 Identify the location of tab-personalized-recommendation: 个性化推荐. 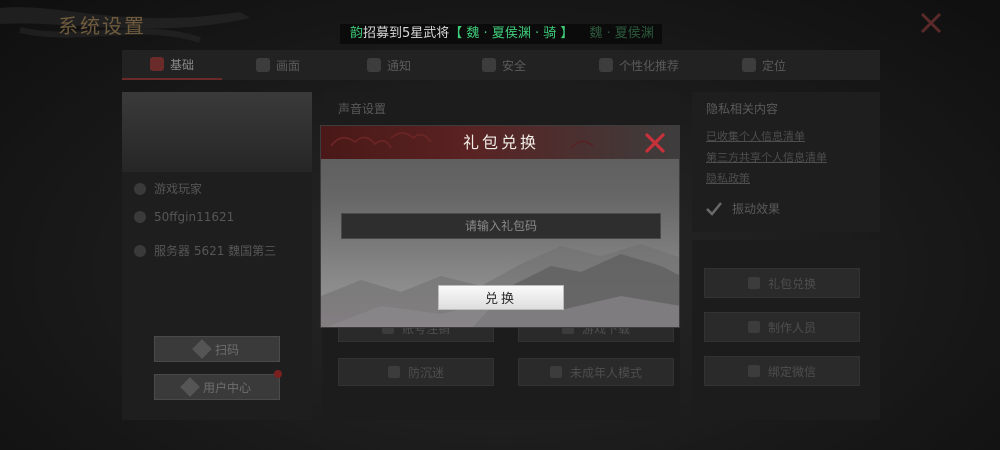
(639, 65).